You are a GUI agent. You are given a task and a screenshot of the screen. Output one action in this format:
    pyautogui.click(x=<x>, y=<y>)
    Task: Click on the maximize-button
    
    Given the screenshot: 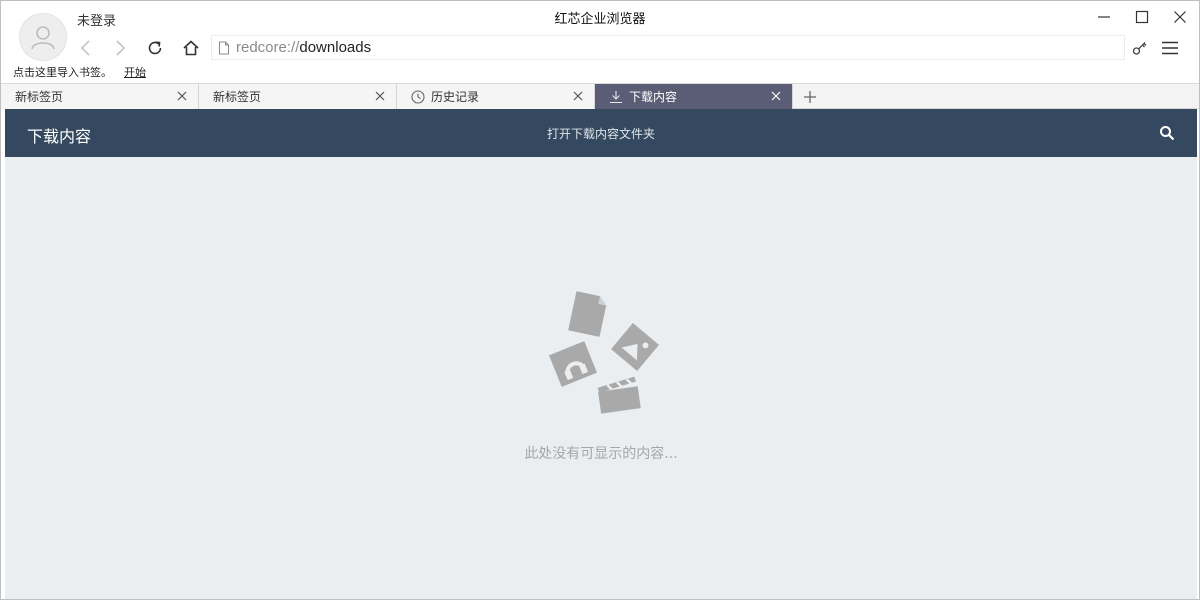 What is the action you would take?
    pyautogui.click(x=1142, y=17)
    